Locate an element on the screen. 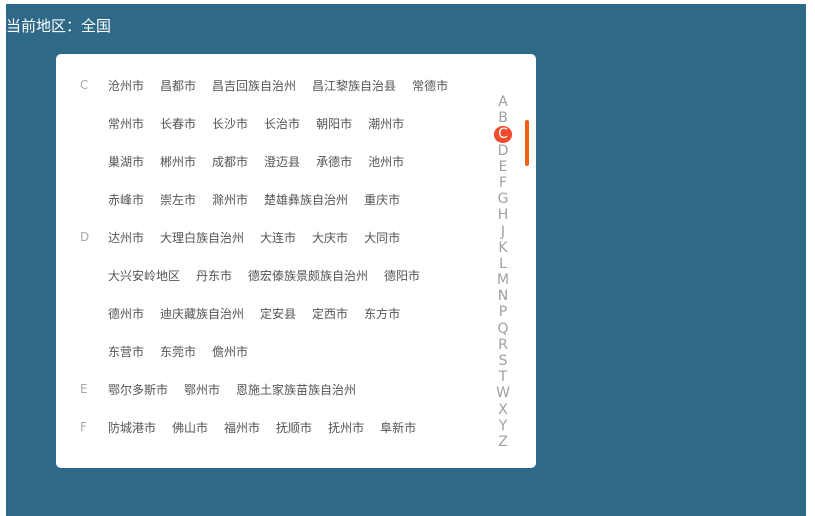  city-item: 儋州市 is located at coordinates (230, 351).